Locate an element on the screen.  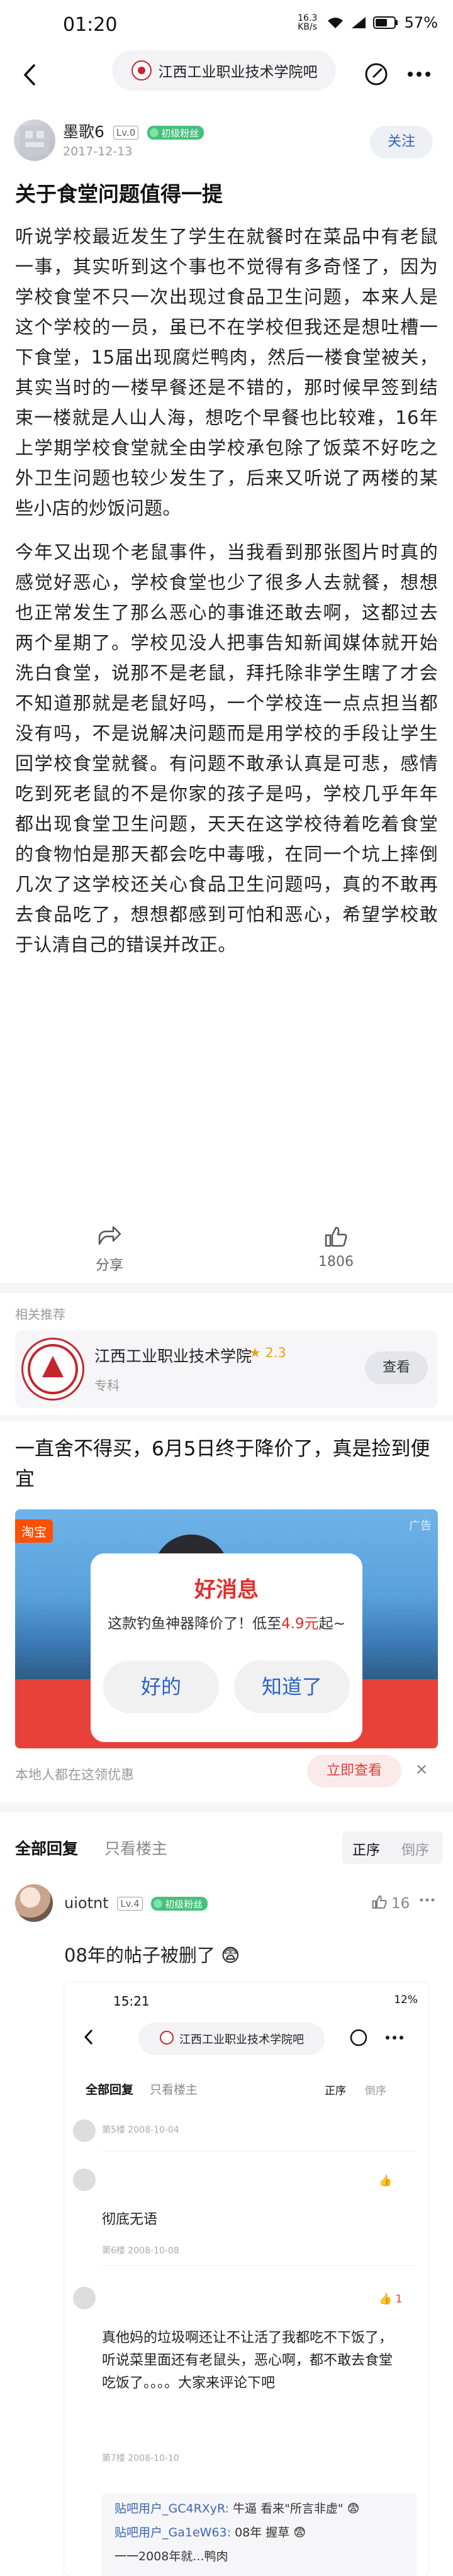
ad-title: 一直舍不得买，6月5日终于降价了，真是捡到便宜 is located at coordinates (226, 1464).